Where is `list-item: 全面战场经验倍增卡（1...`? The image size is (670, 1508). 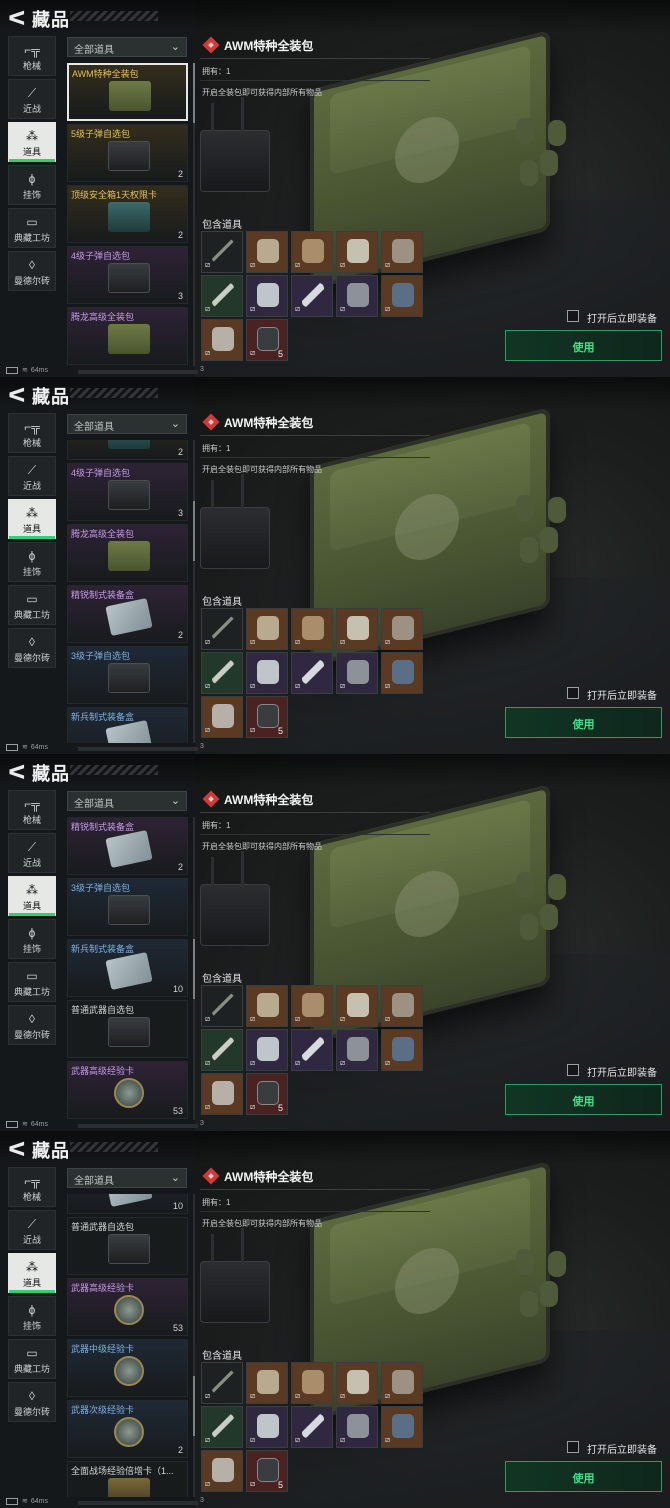
list-item: 全面战场经验倍增卡（1... is located at coordinates (127, 1479).